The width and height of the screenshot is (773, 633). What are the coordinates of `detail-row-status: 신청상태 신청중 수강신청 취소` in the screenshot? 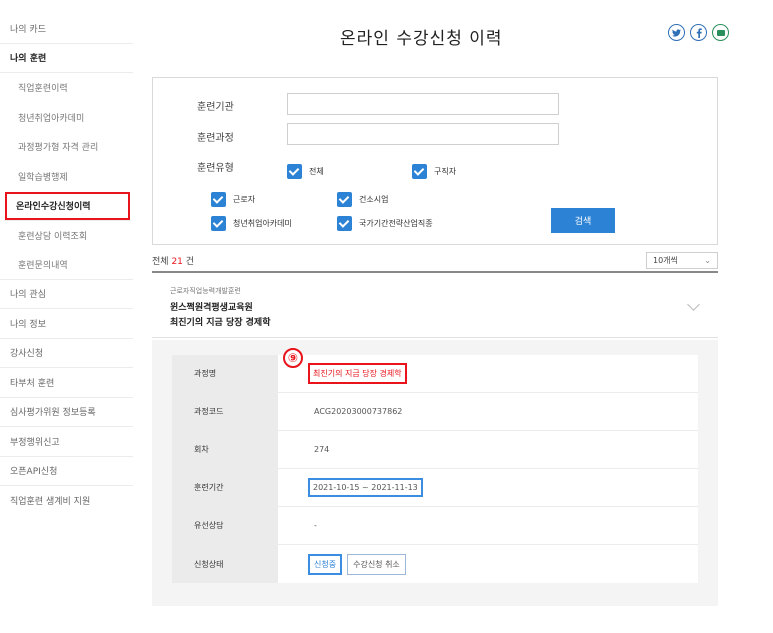 It's located at (435, 564).